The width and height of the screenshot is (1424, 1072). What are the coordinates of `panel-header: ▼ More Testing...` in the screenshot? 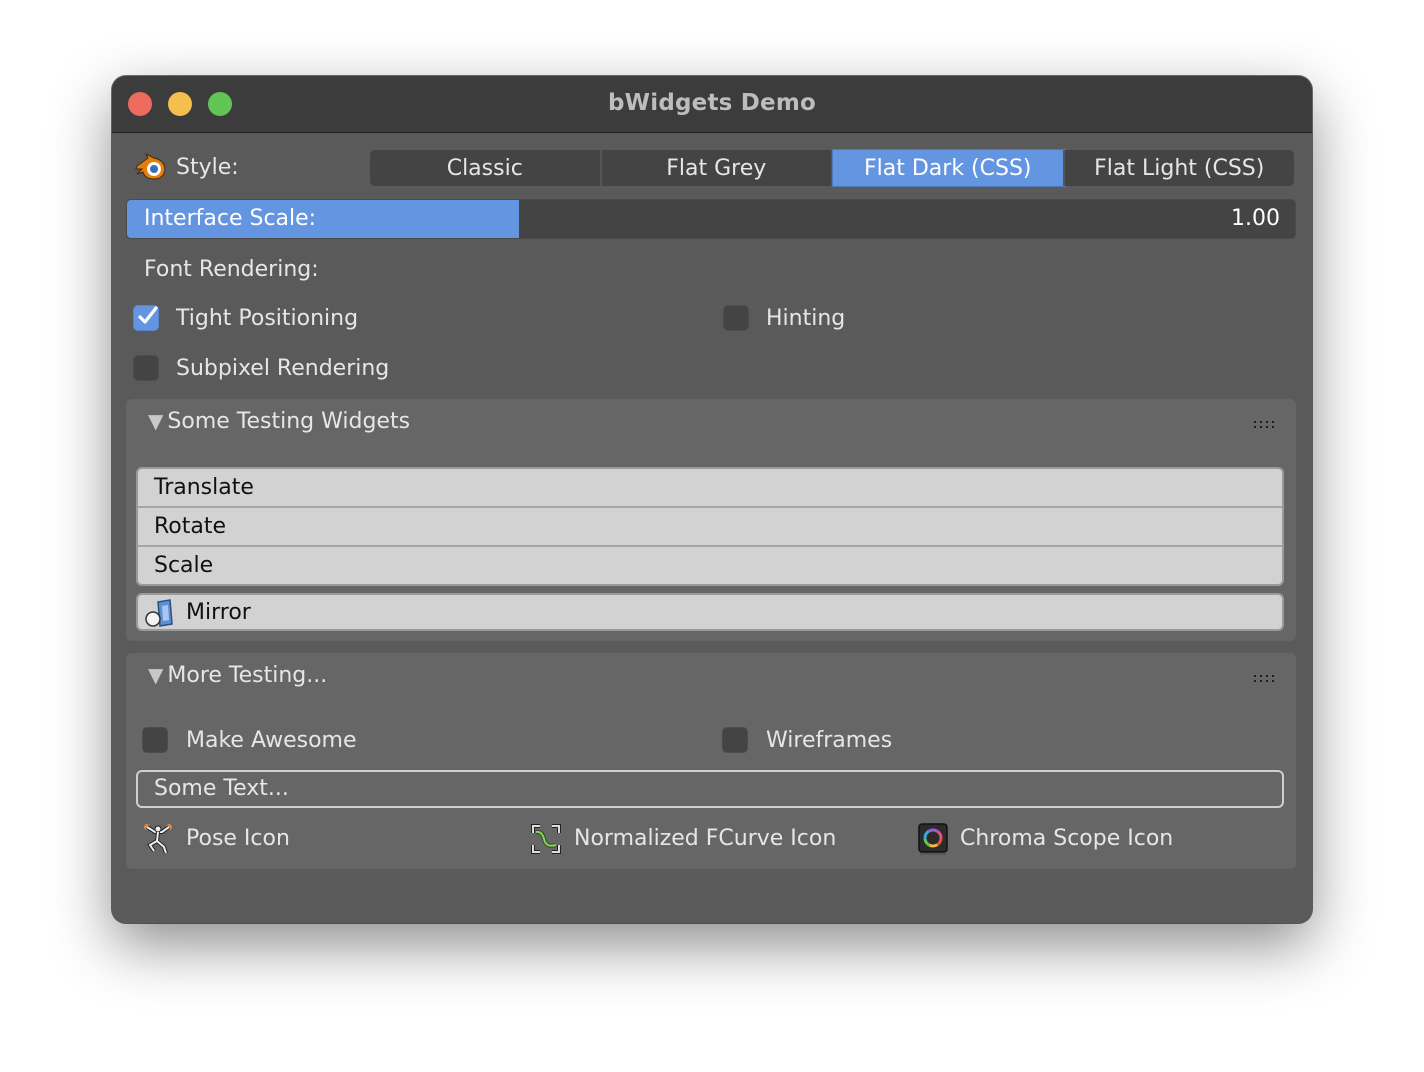 It's located at (237, 675).